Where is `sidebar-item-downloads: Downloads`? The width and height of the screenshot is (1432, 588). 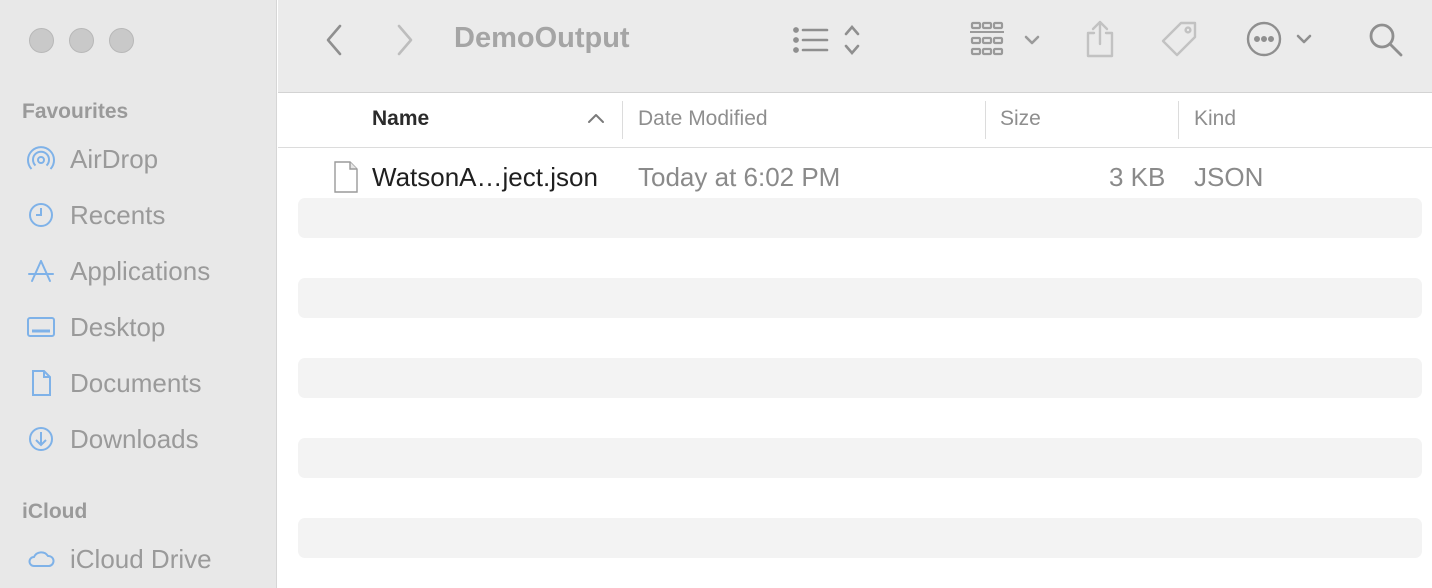 sidebar-item-downloads: Downloads is located at coordinates (112, 439).